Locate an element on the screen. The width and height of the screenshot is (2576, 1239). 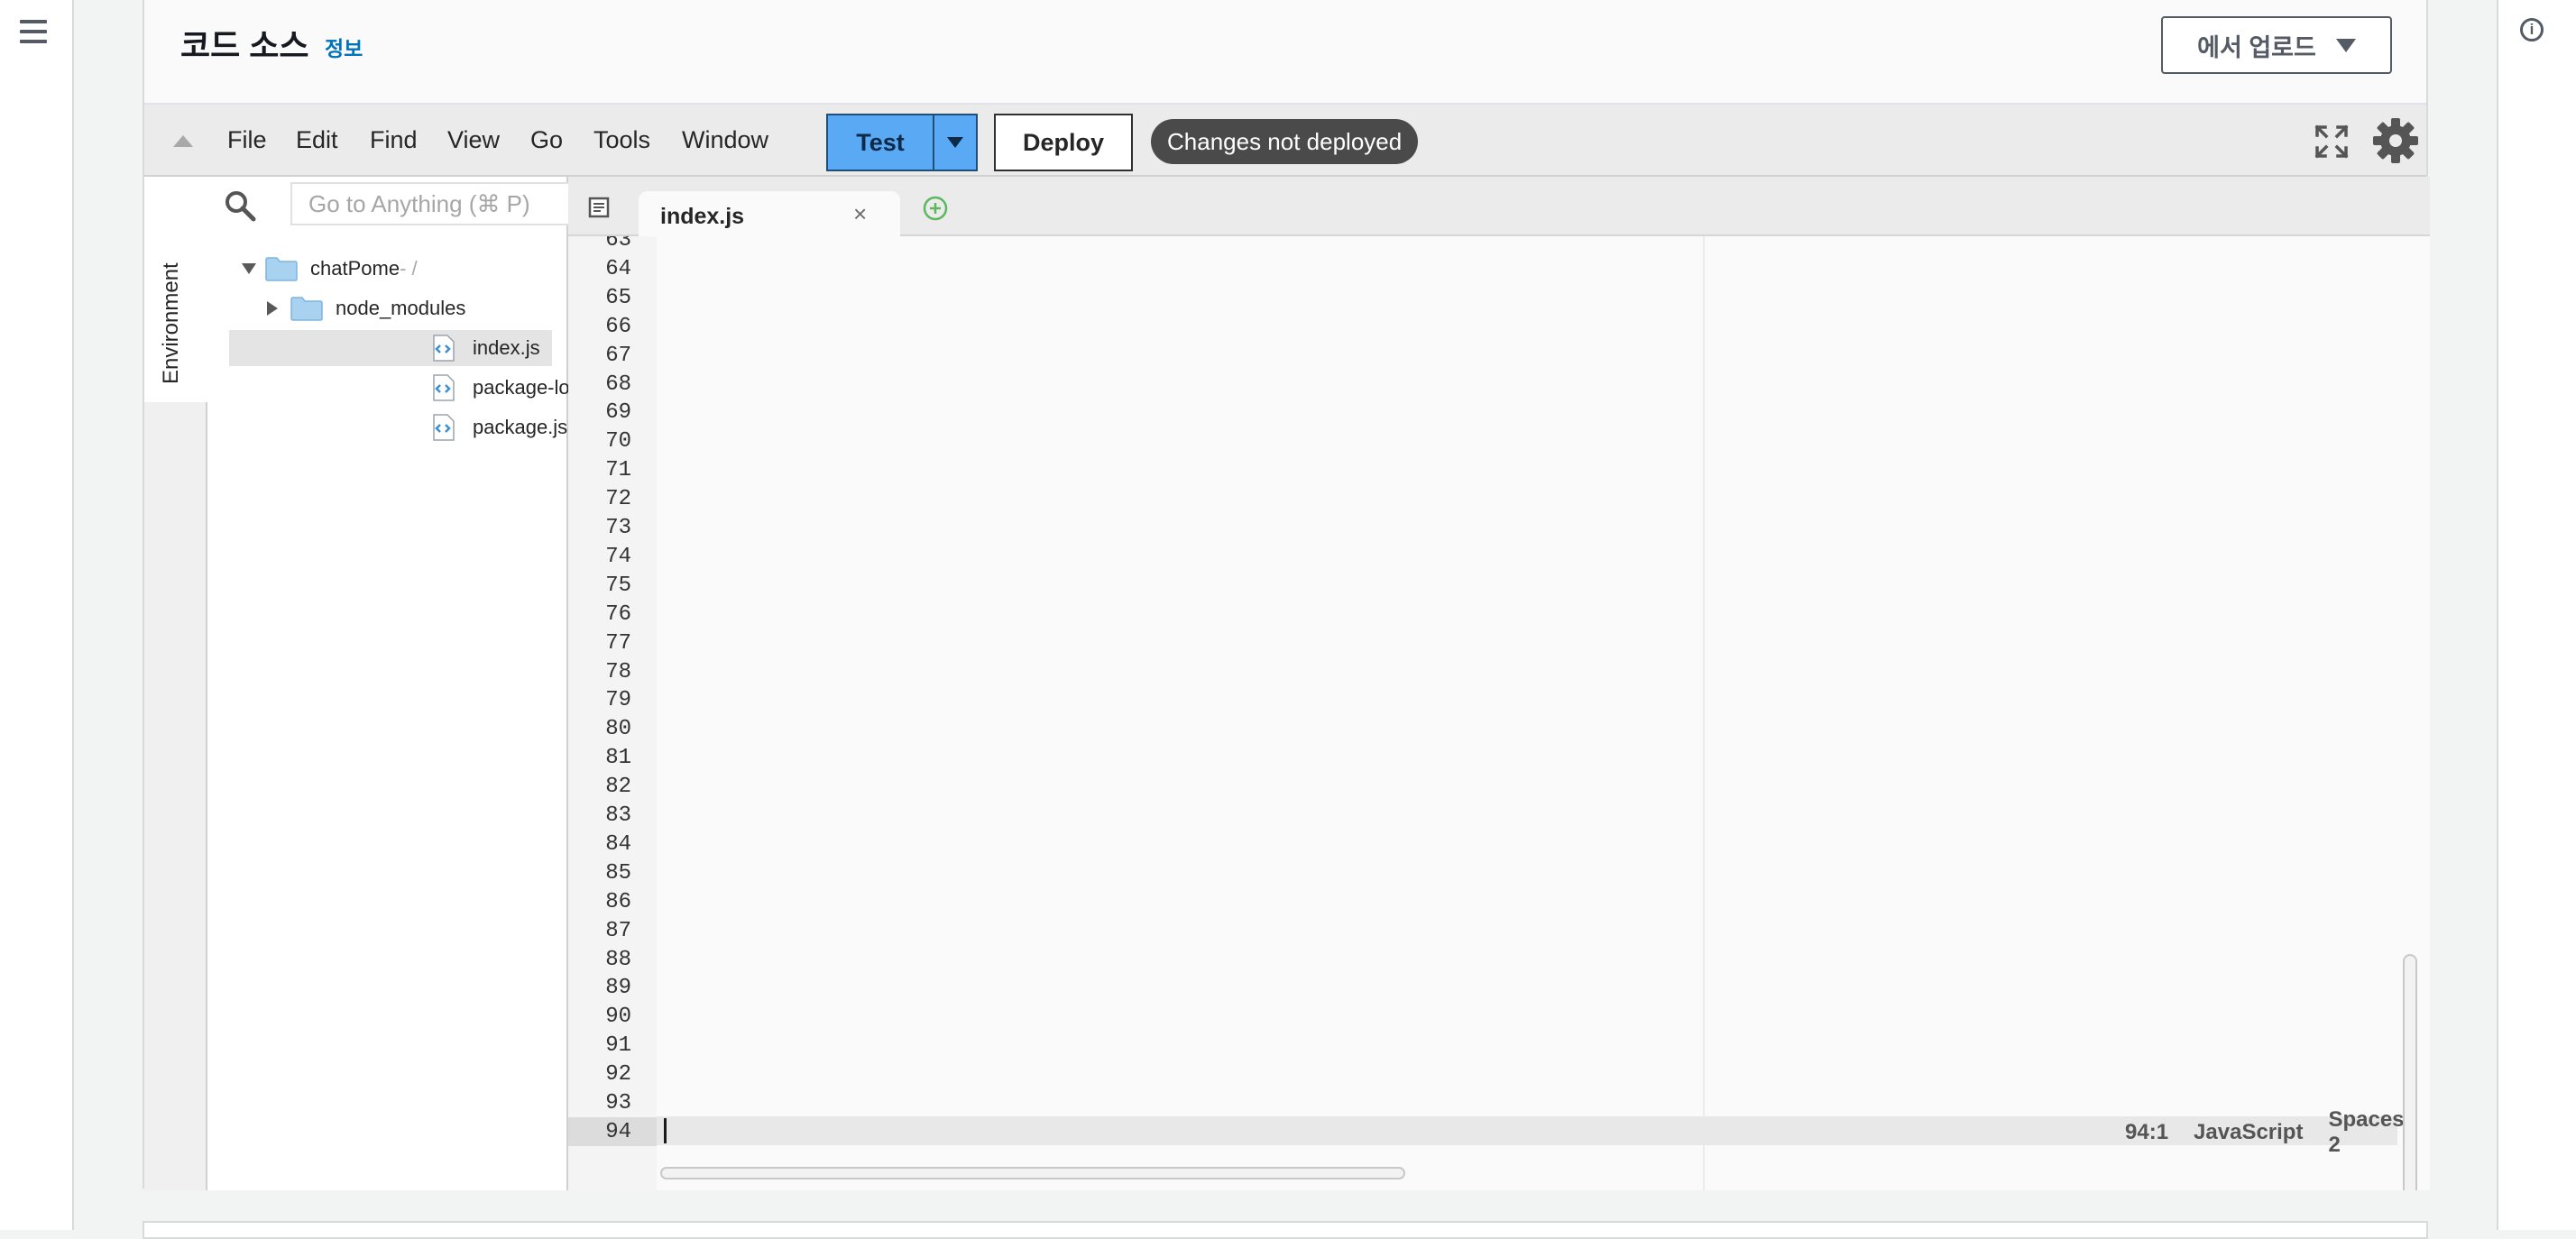
deploy-button: Deploy is located at coordinates (1063, 142).